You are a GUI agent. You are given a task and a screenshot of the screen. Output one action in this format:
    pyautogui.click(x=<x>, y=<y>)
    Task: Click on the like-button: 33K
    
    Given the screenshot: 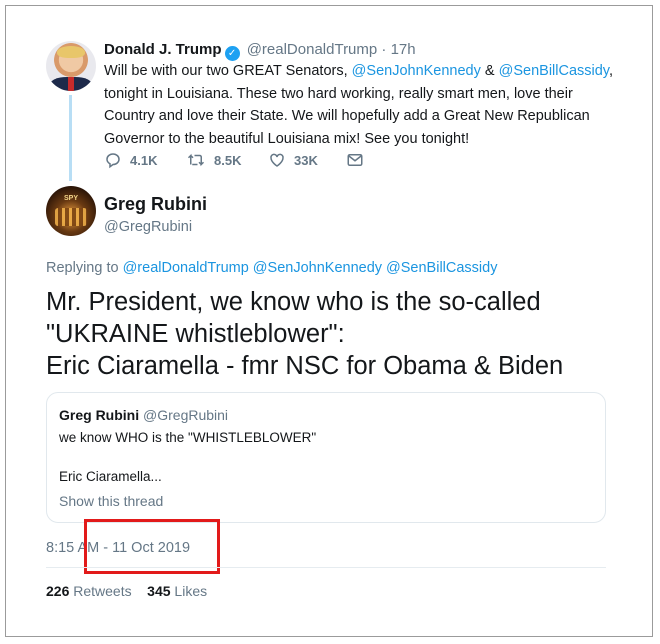 What is the action you would take?
    pyautogui.click(x=293, y=160)
    